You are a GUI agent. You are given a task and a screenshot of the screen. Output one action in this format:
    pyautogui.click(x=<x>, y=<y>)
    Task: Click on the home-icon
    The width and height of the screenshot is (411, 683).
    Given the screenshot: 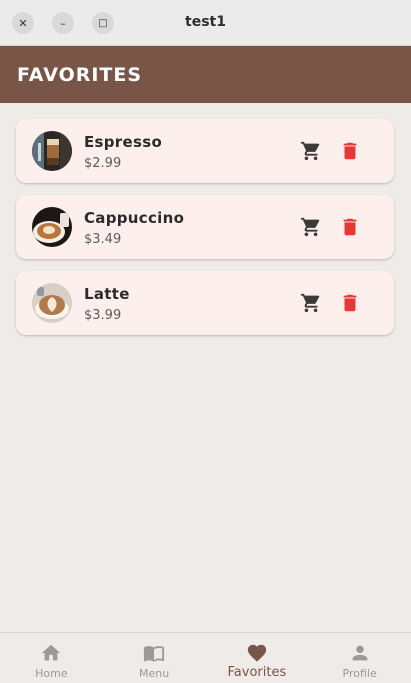 What is the action you would take?
    pyautogui.click(x=51, y=652)
    